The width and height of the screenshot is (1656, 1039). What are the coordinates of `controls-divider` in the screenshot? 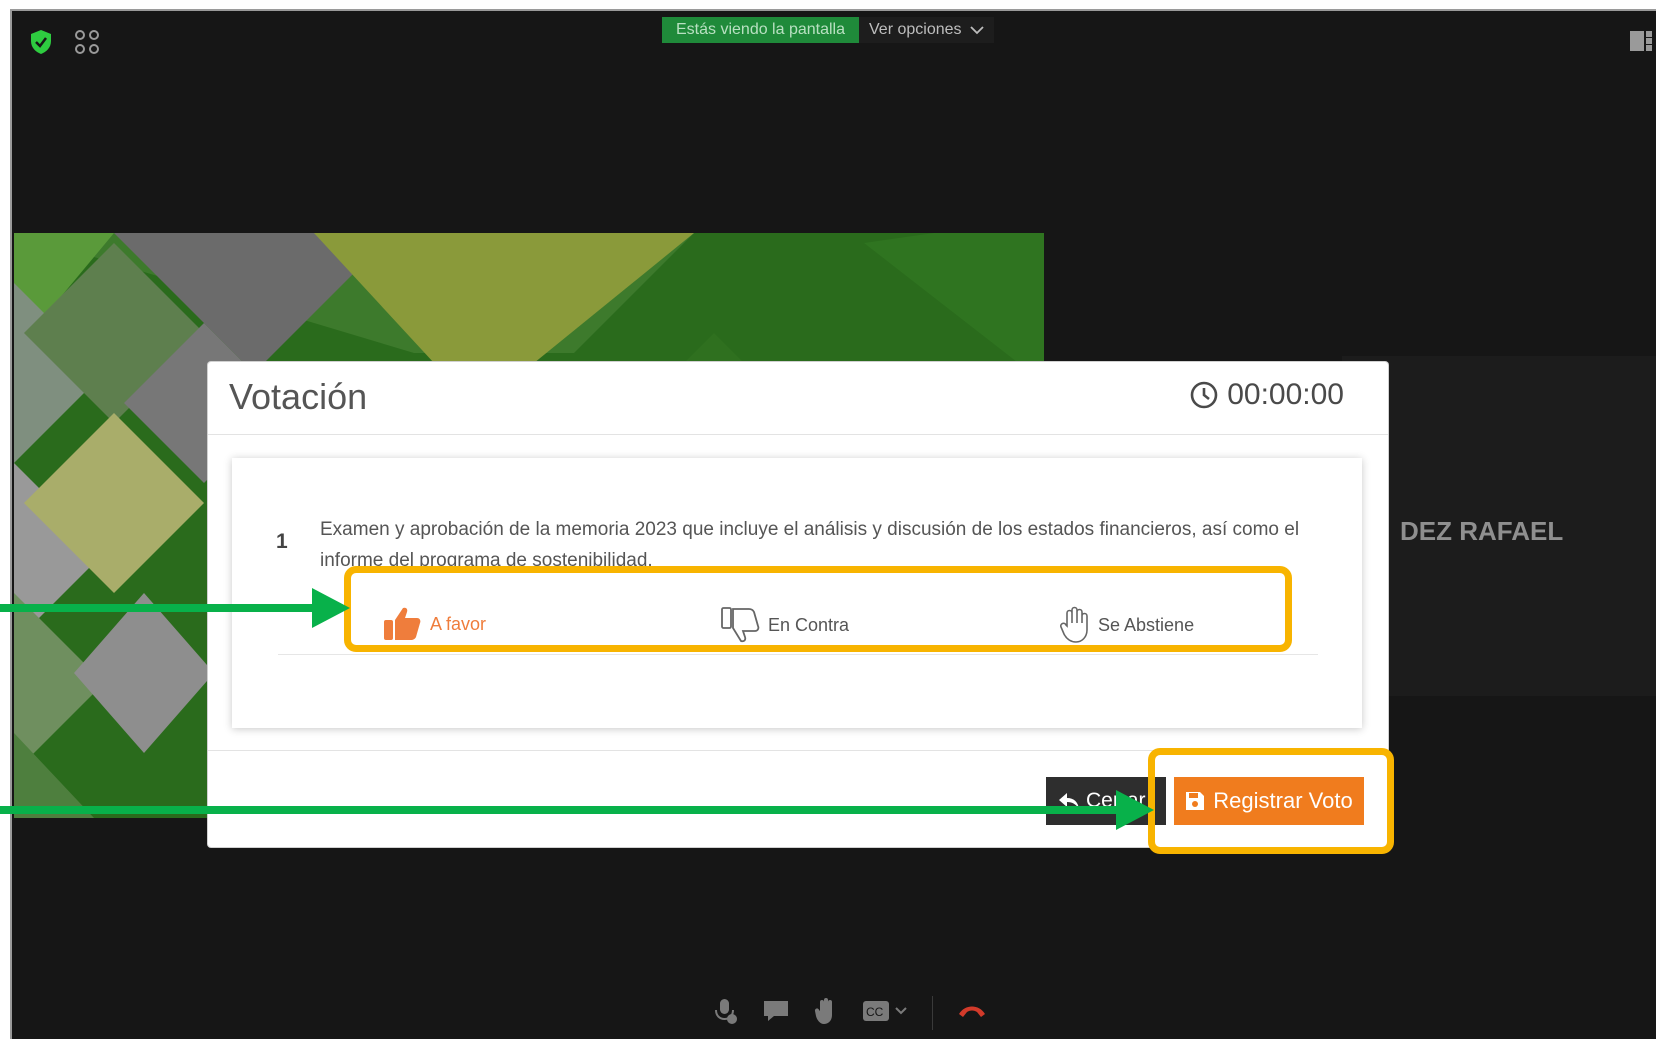 It's located at (932, 1013).